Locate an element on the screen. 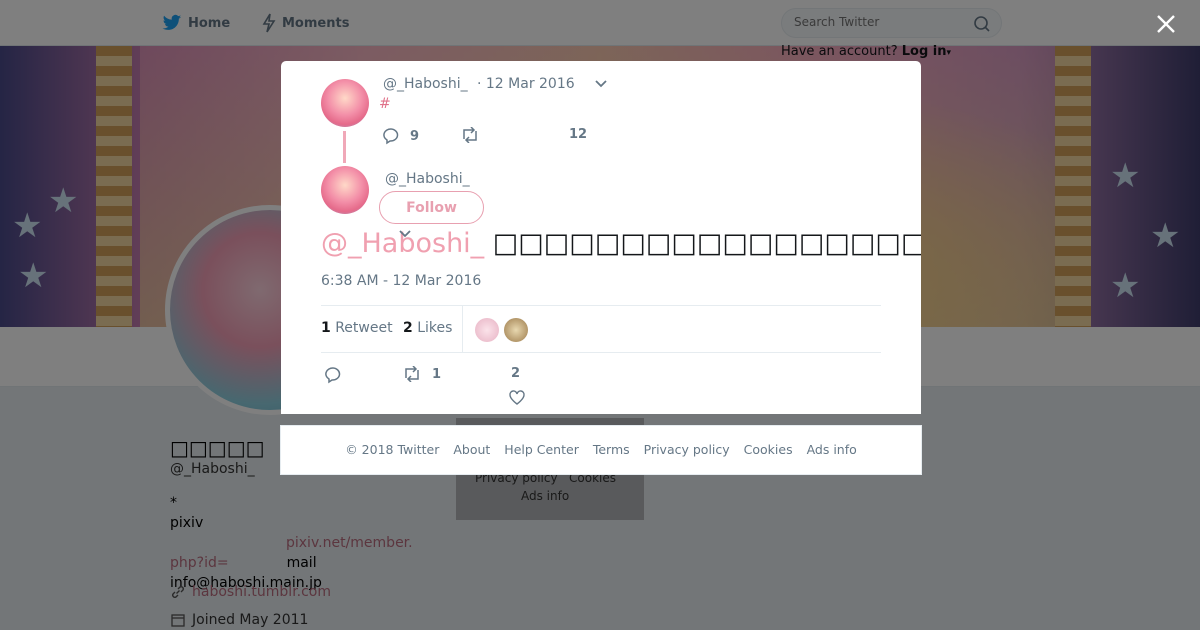 This screenshot has width=1200, height=630. parent-tweet-hashtag: # is located at coordinates (385, 104).